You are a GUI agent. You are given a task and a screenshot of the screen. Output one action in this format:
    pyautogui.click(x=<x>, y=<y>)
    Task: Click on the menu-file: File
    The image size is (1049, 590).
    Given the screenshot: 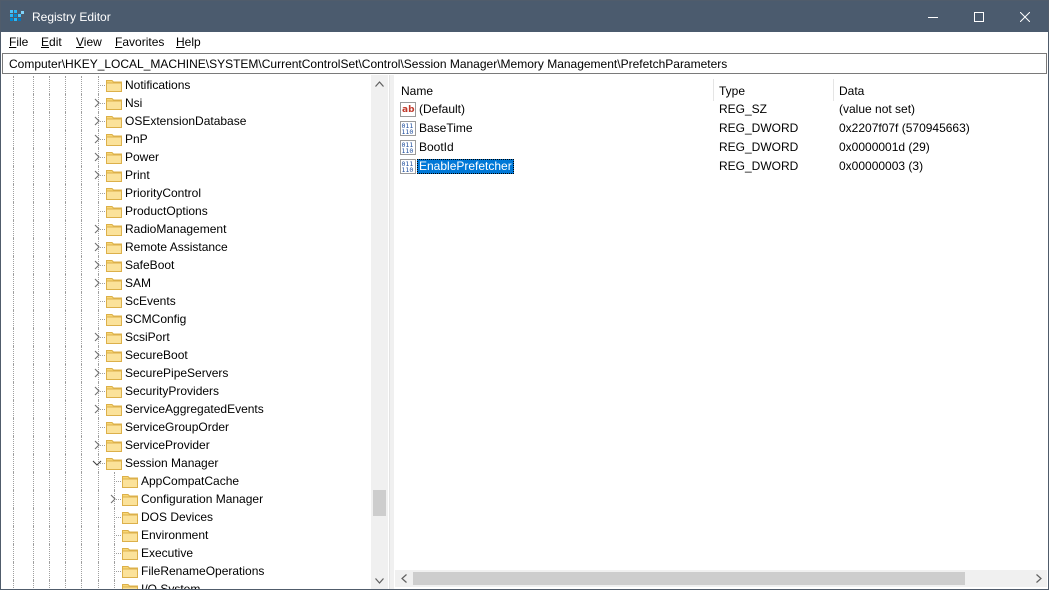 What is the action you would take?
    pyautogui.click(x=18, y=42)
    